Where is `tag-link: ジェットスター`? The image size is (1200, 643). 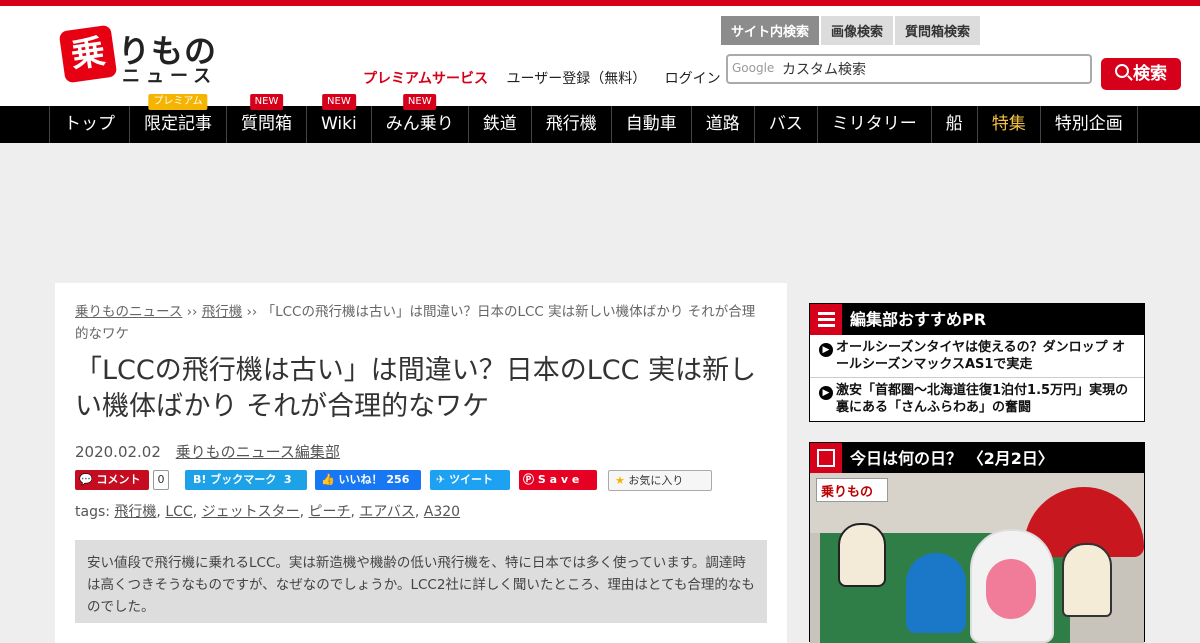 tag-link: ジェットスター is located at coordinates (251, 512).